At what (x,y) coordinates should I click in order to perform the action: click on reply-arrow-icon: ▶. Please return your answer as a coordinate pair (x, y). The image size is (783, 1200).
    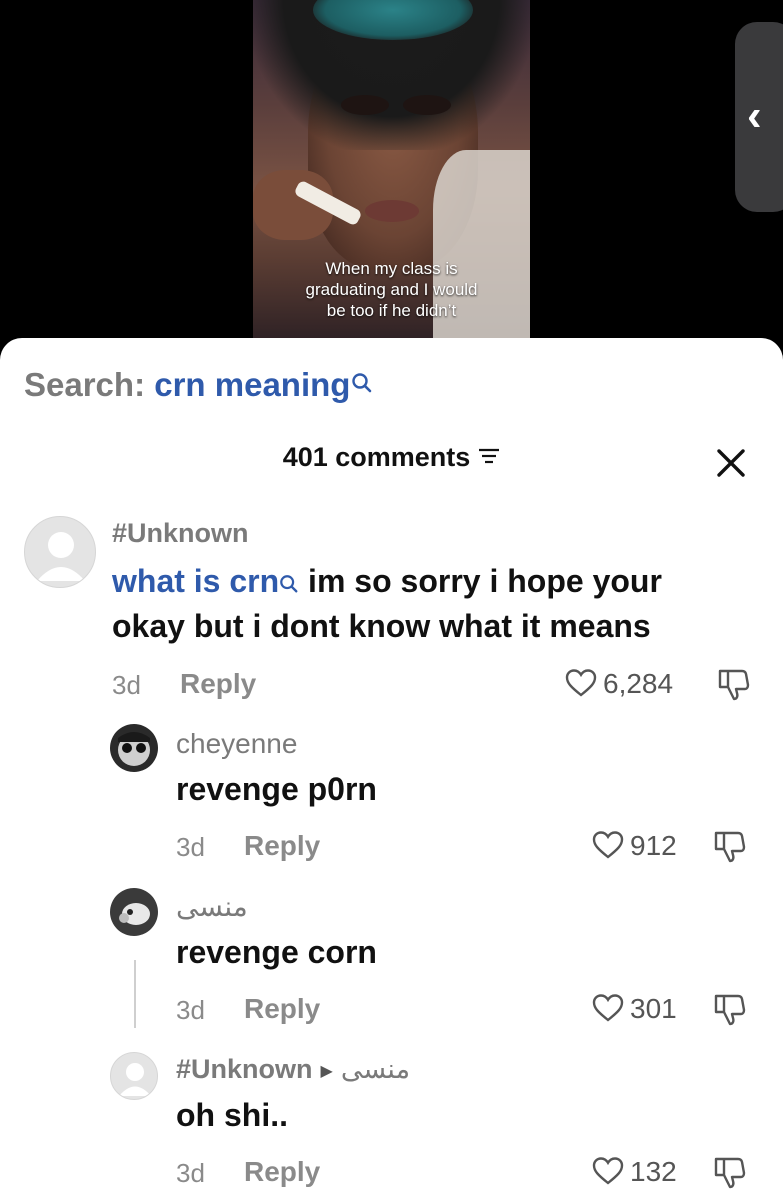
    Looking at the image, I should click on (326, 1071).